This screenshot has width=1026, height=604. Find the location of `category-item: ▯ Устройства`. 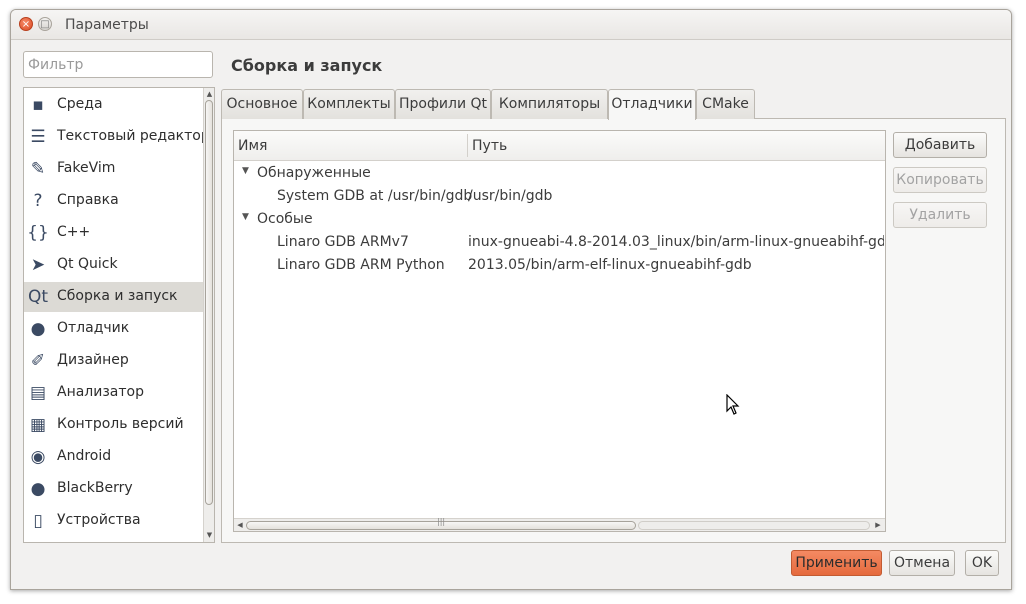

category-item: ▯ Устройства is located at coordinates (113, 521).